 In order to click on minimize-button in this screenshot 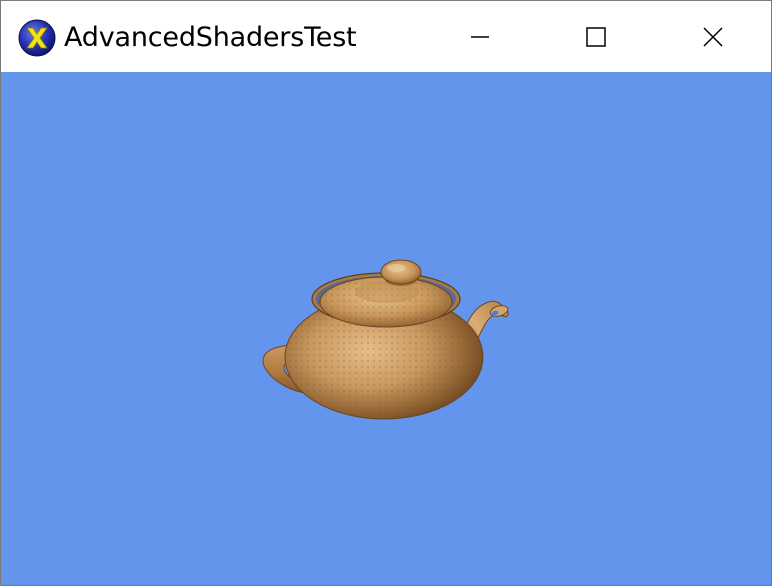, I will do `click(480, 36)`.